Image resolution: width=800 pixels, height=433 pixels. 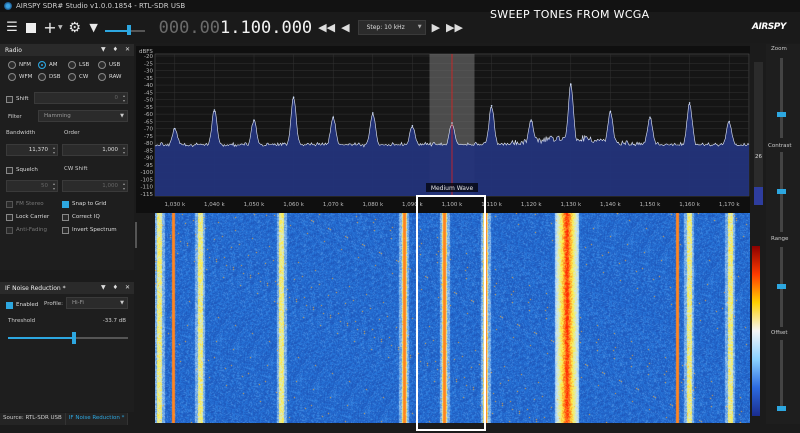 I want to click on shift-input: 0, so click(x=81, y=98).